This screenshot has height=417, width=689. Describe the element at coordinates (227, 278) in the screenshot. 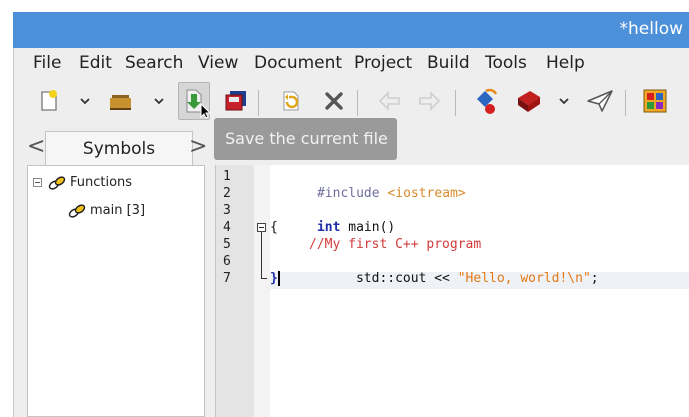

I see `line-number: 7` at that location.